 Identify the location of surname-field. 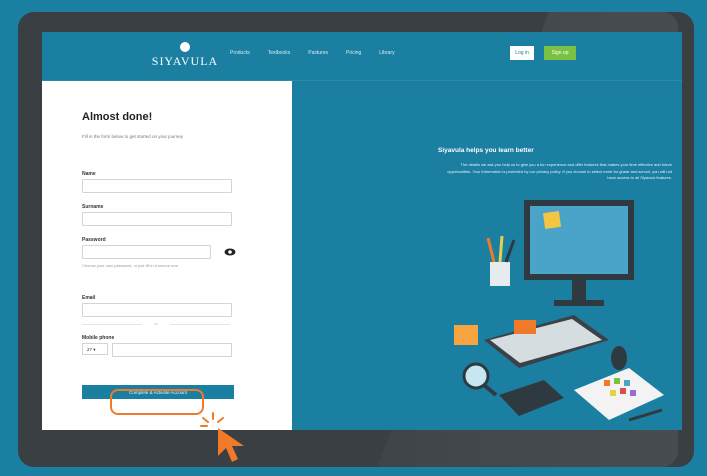
(157, 219).